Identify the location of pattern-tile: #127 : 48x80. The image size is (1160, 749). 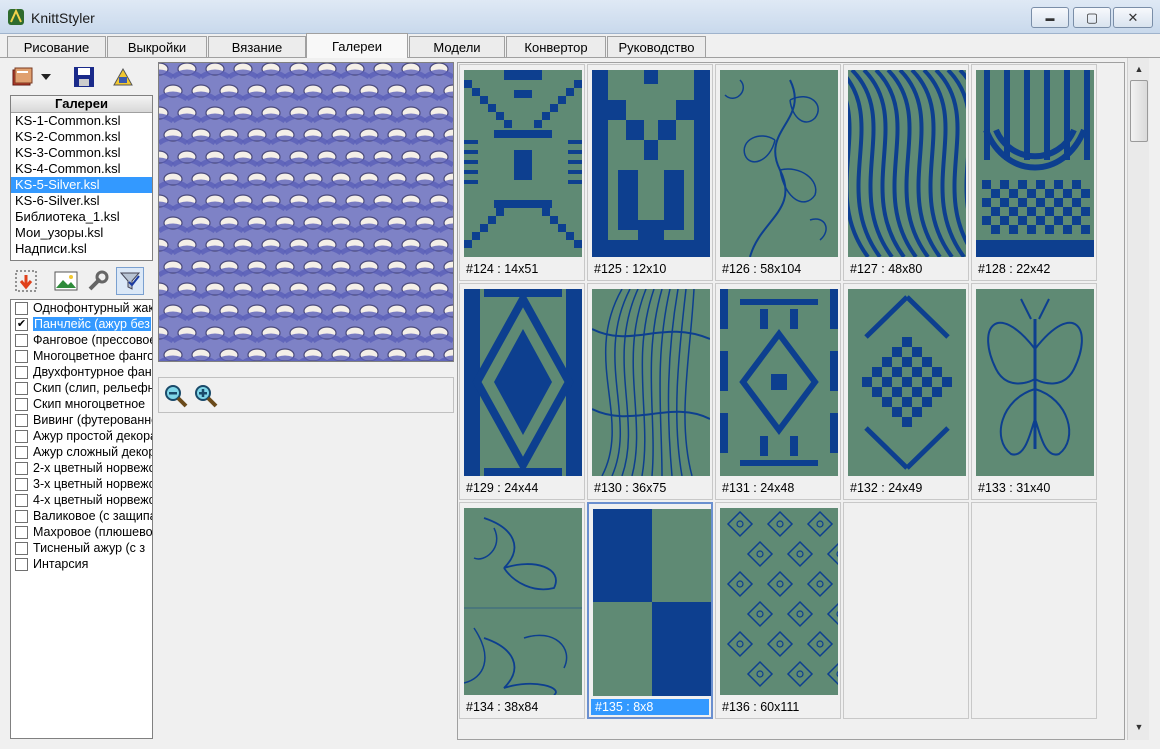
(906, 172).